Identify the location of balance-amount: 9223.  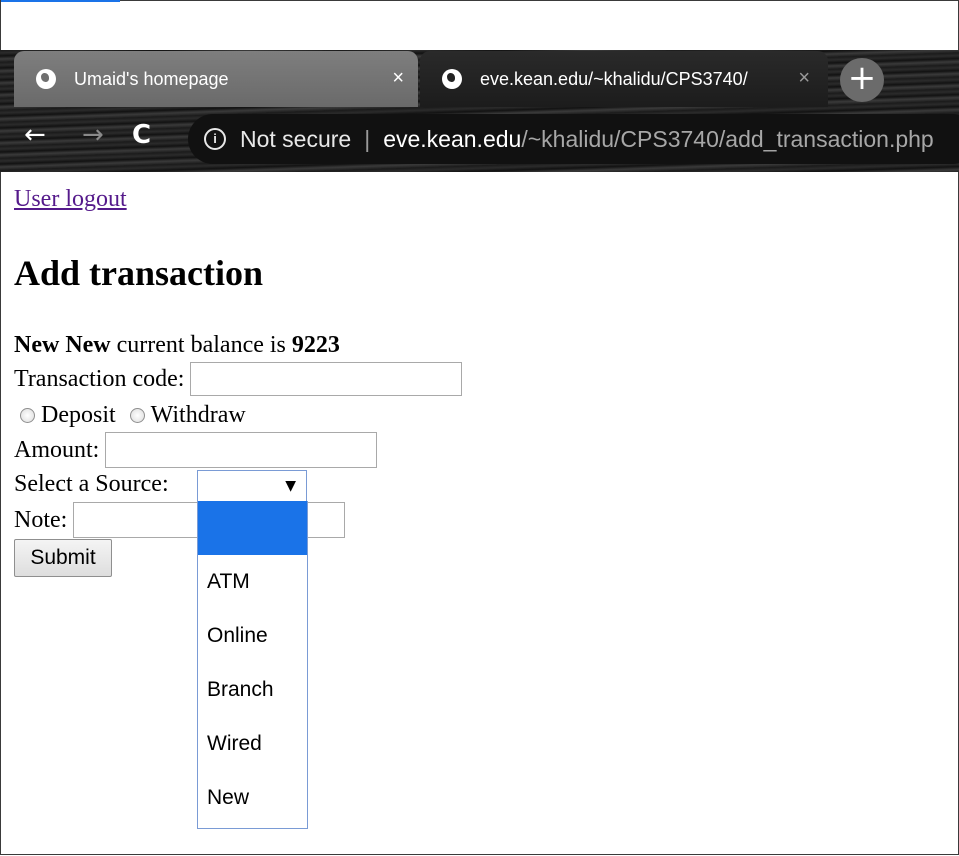
(315, 345).